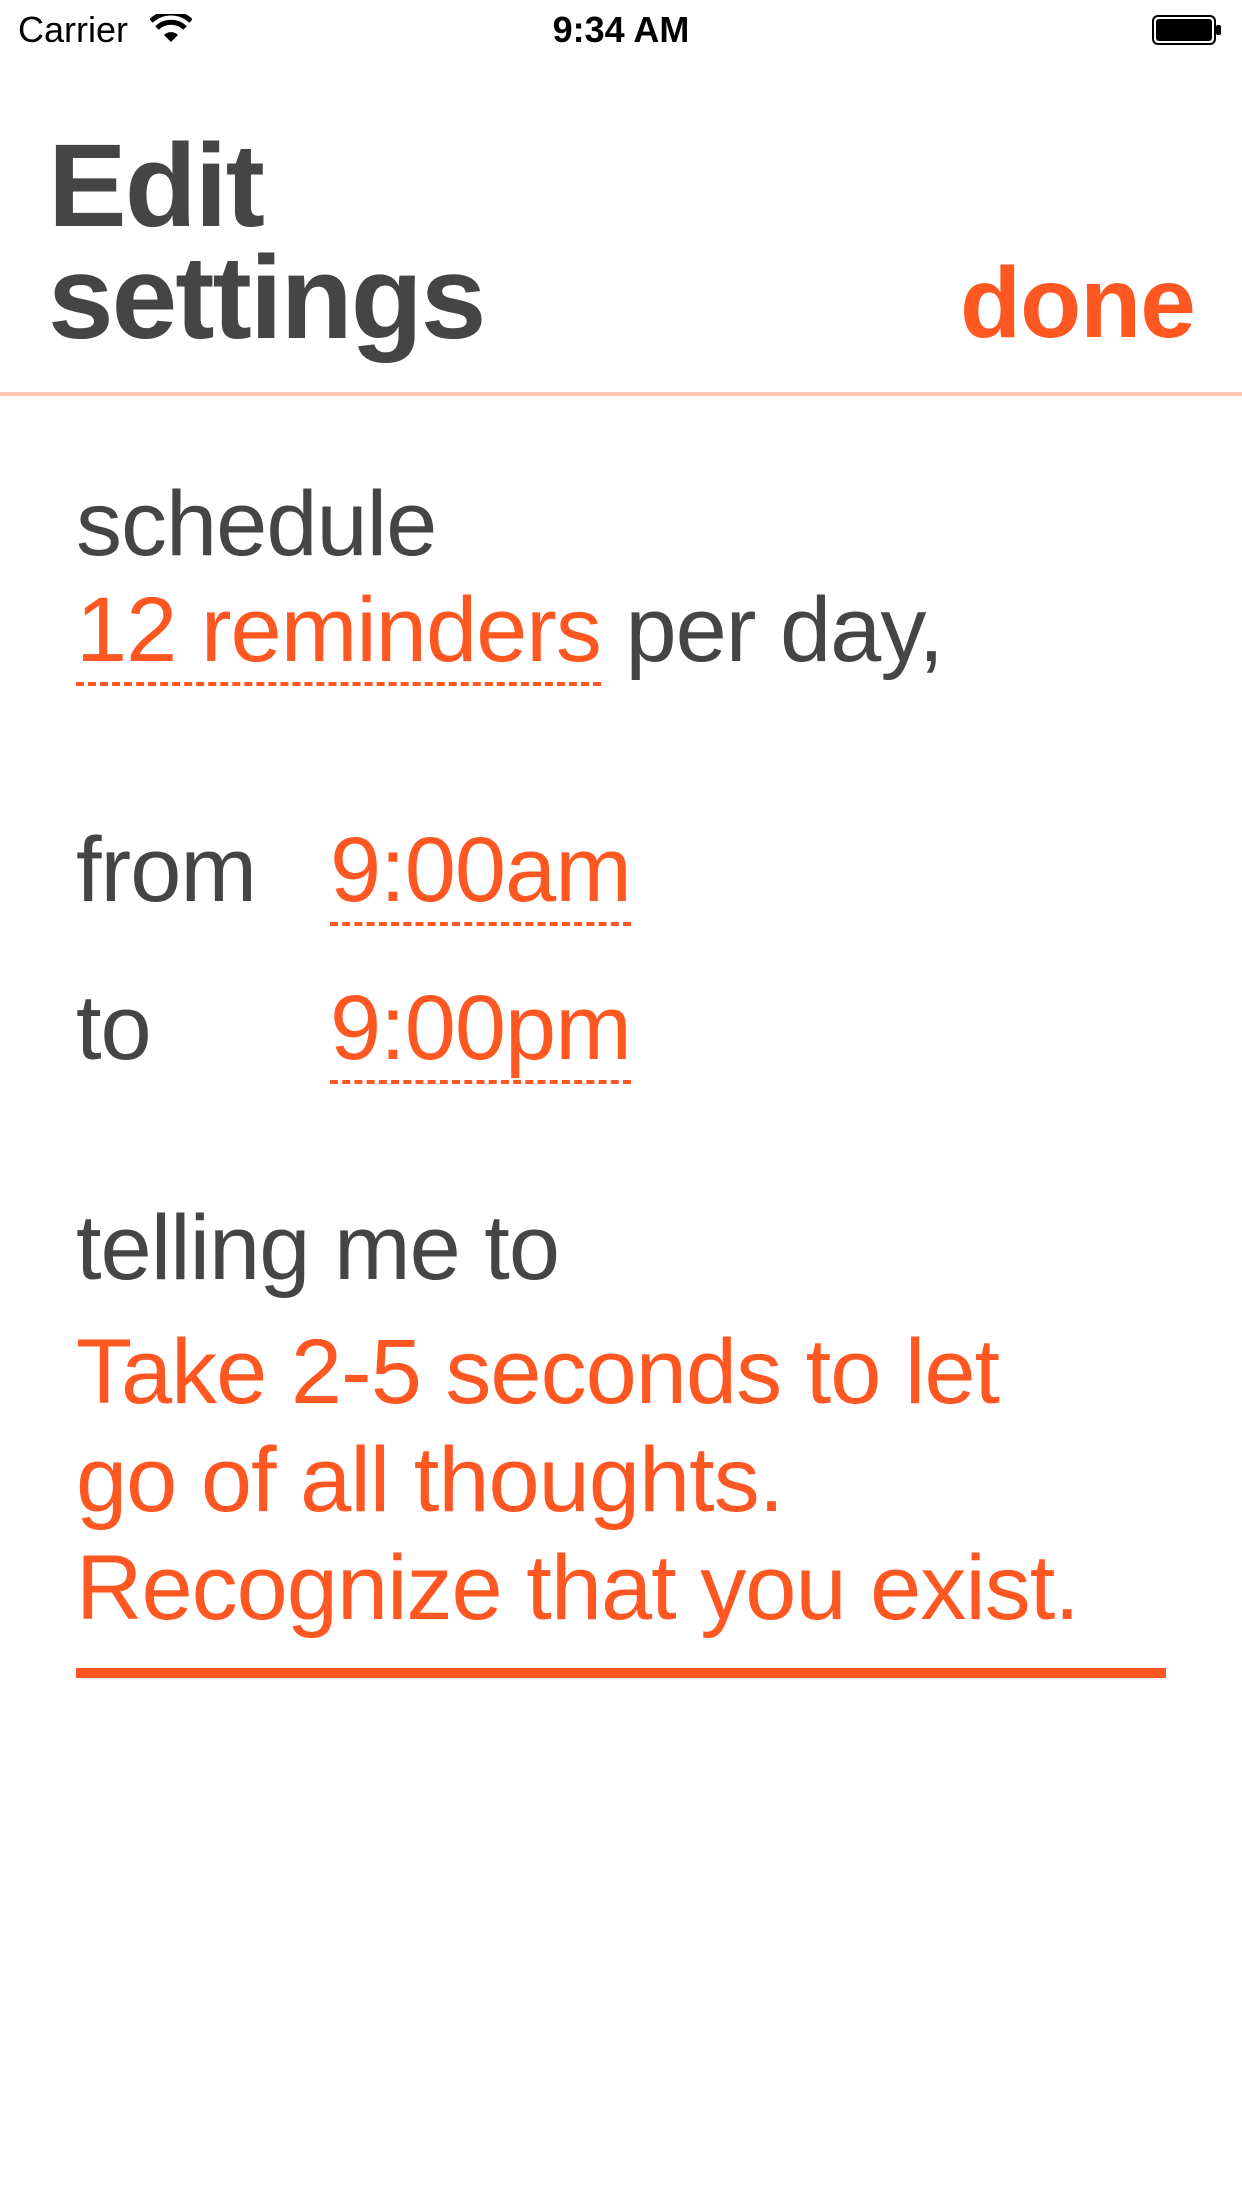 The height and width of the screenshot is (2208, 1242). What do you see at coordinates (430, 1480) in the screenshot?
I see `message-line-2: go of all thoughts.` at bounding box center [430, 1480].